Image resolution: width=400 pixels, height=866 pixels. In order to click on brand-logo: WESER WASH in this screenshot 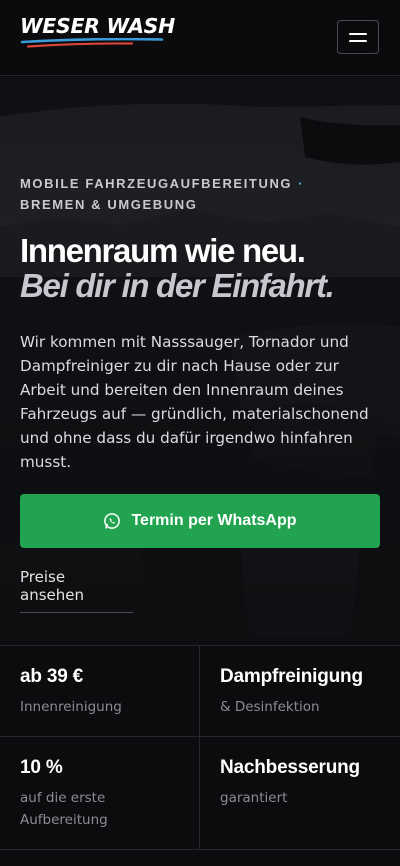, I will do `click(97, 37)`.